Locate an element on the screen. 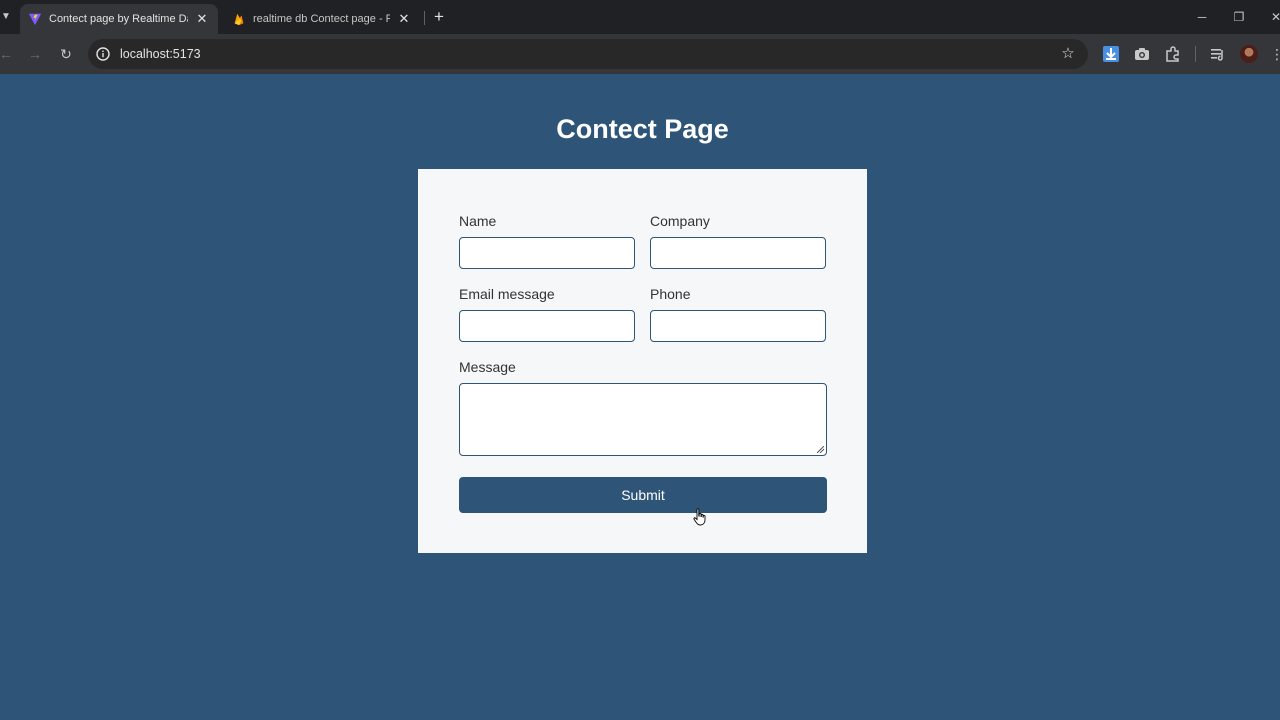 Image resolution: width=1280 pixels, height=720 pixels. phone-label: Phone is located at coordinates (670, 294).